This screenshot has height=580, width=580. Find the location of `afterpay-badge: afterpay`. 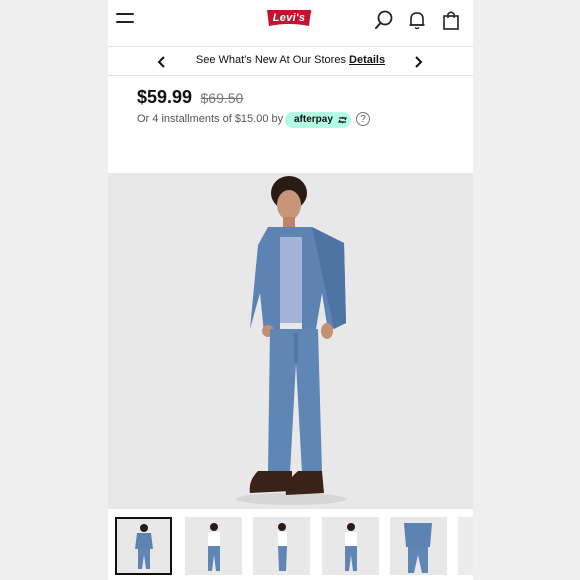

afterpay-badge: afterpay is located at coordinates (318, 120).